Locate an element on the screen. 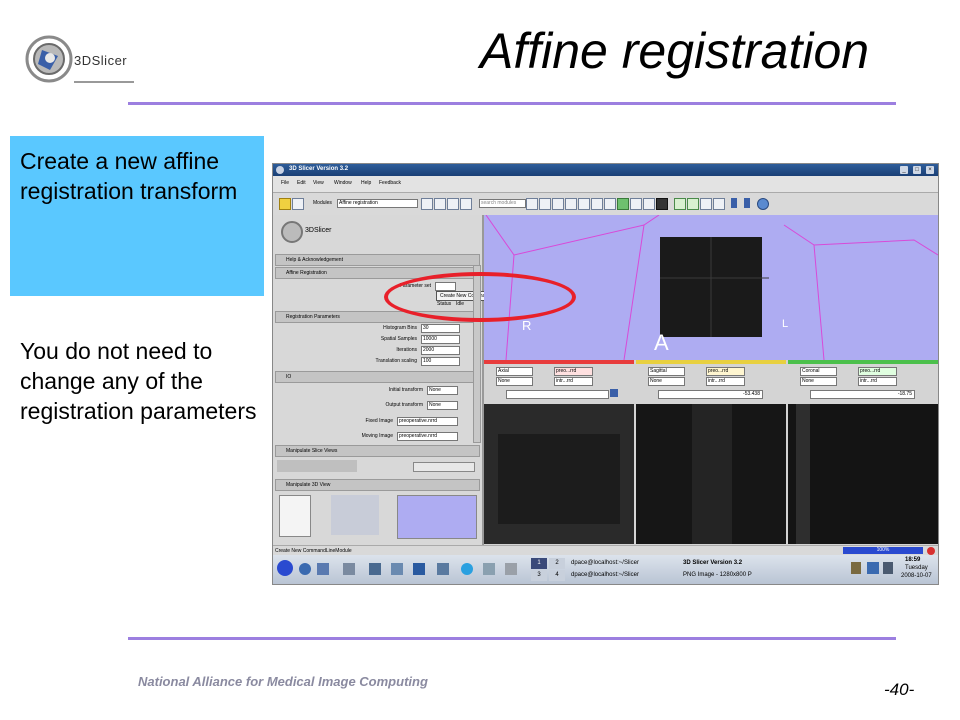  menu-window: Window is located at coordinates (343, 183).